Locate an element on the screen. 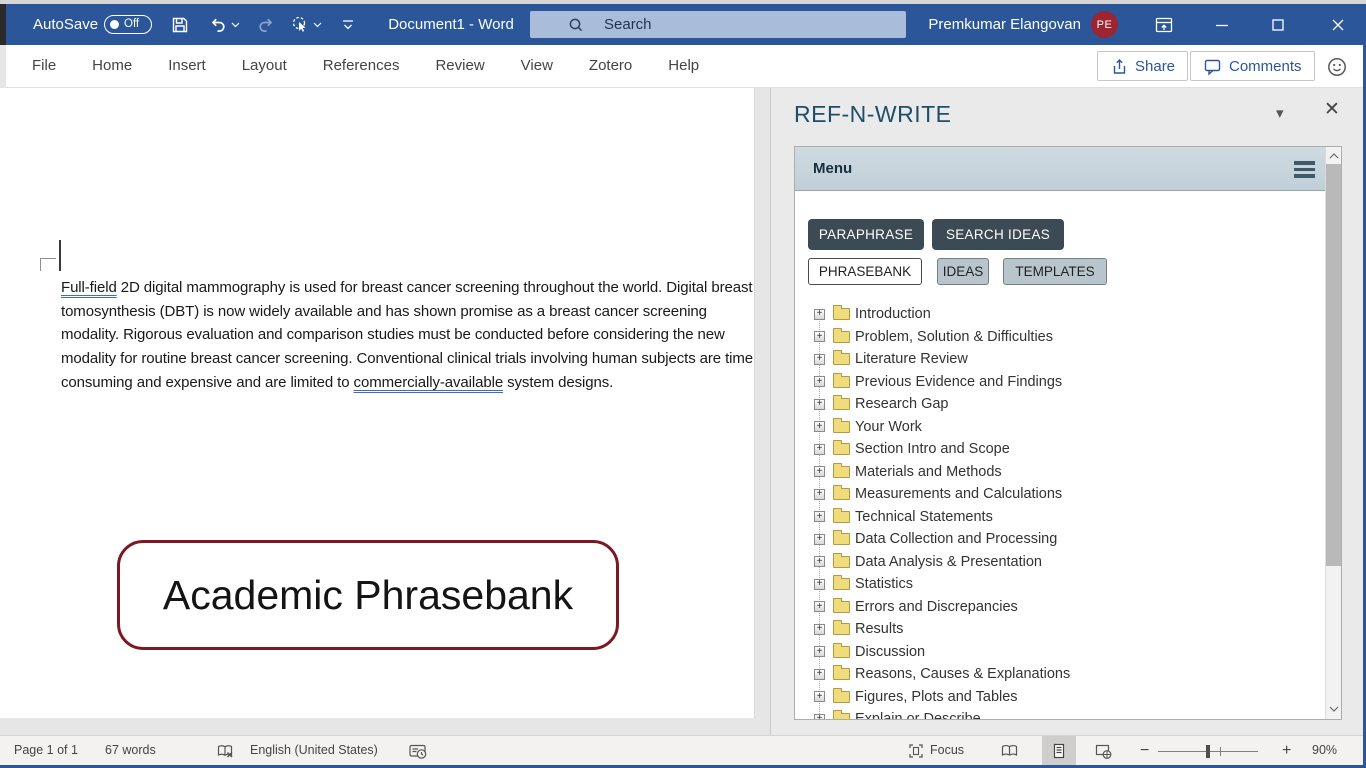 The width and height of the screenshot is (1366, 768). scrollbar-down-icon is located at coordinates (1333, 709).